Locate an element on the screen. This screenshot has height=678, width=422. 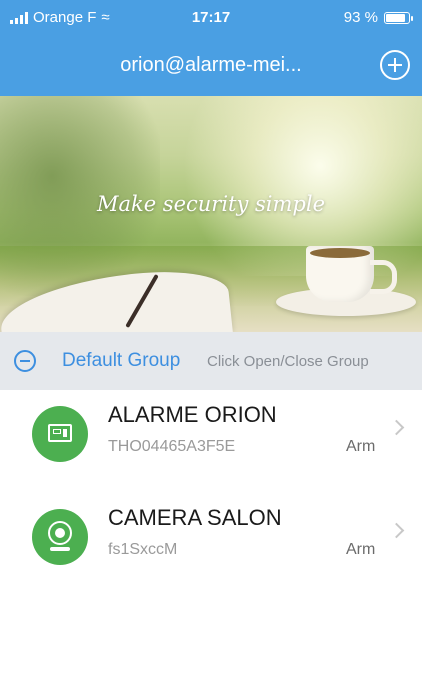
banner-tagline: Make security simple is located at coordinates (211, 204).